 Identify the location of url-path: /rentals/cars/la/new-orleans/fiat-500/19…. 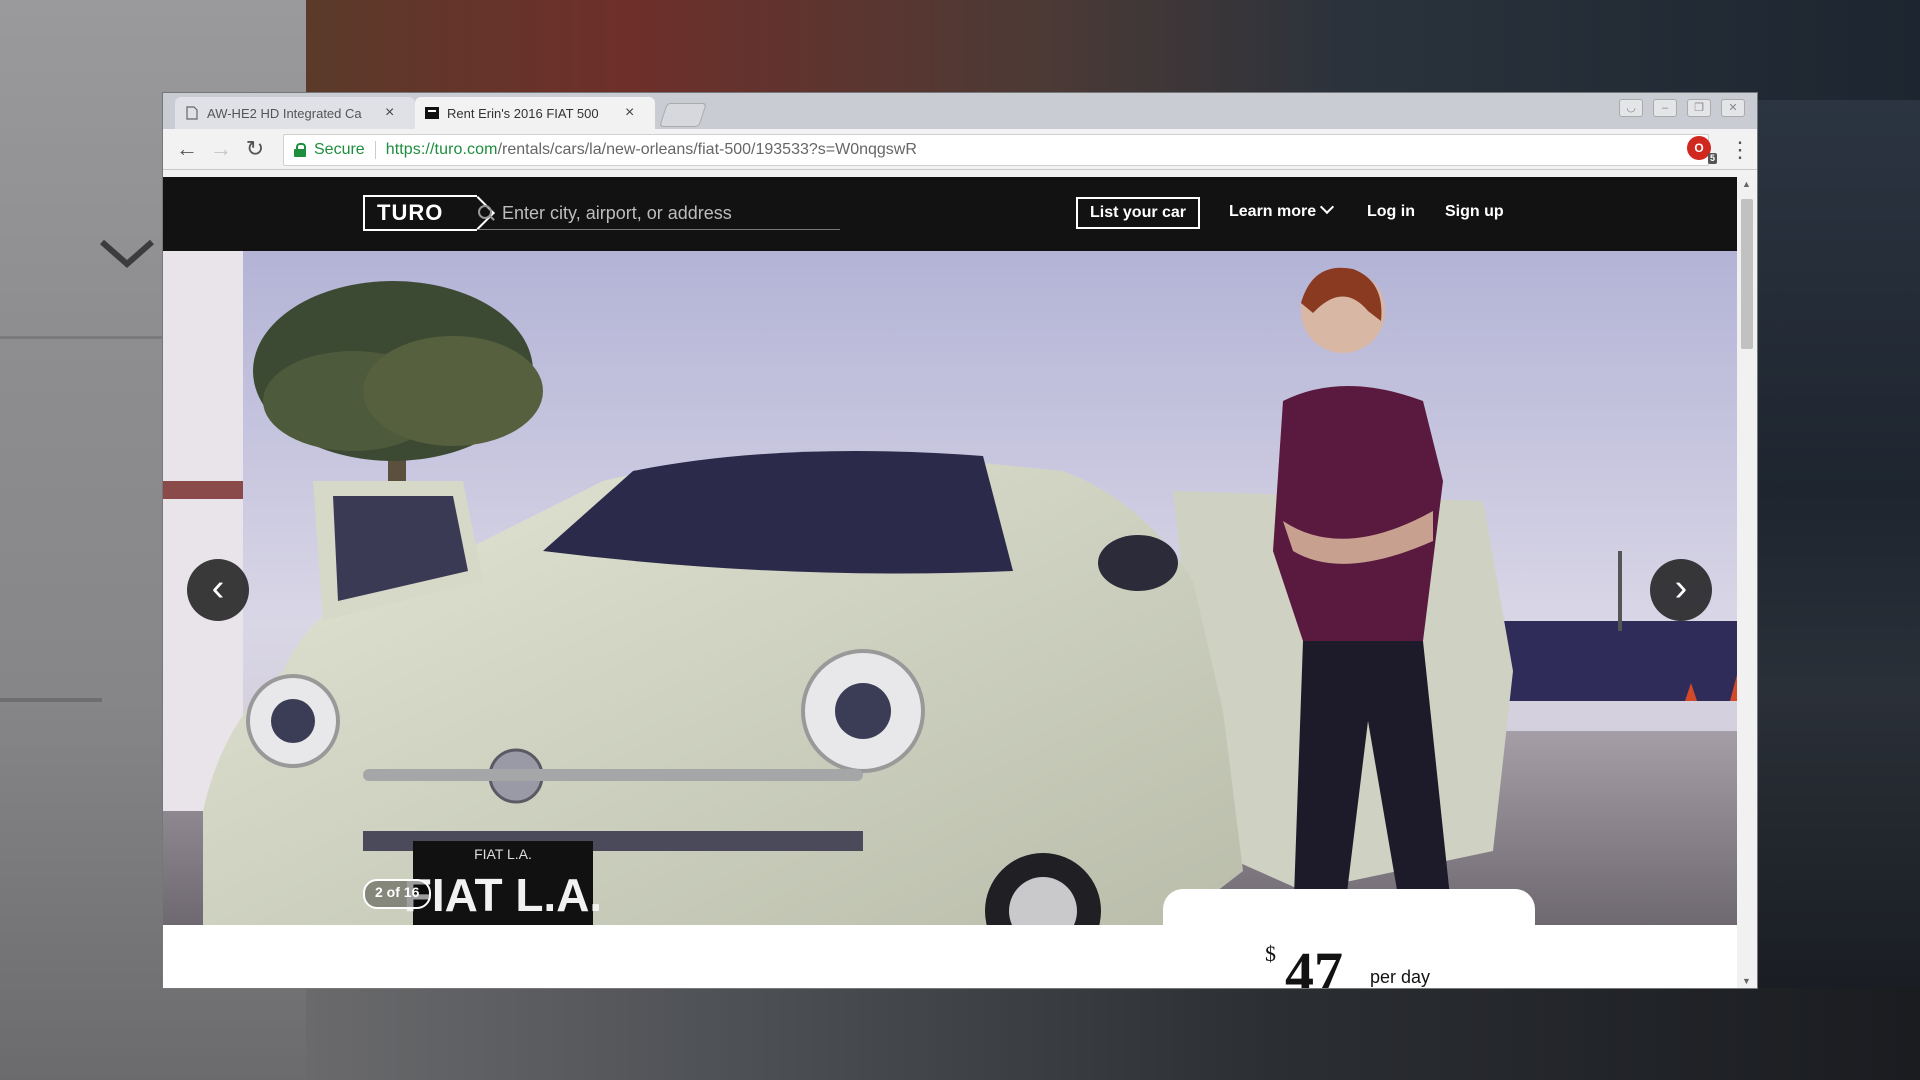
(707, 149).